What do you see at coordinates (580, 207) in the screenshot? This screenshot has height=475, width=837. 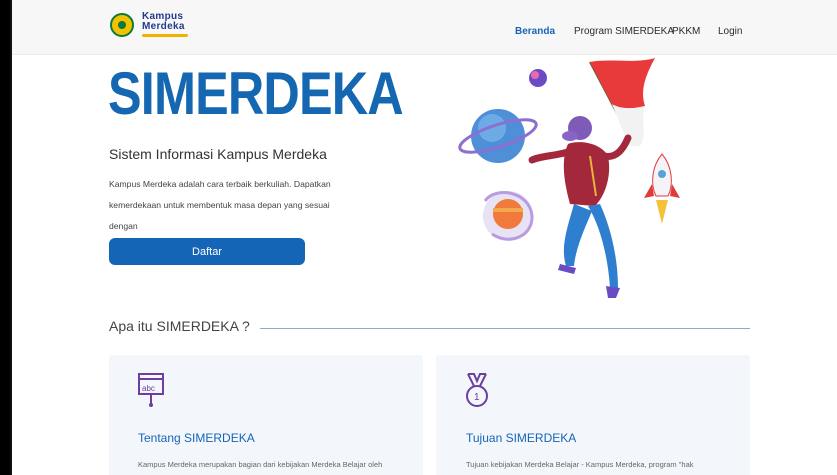 I see `astronaut-character-icon` at bounding box center [580, 207].